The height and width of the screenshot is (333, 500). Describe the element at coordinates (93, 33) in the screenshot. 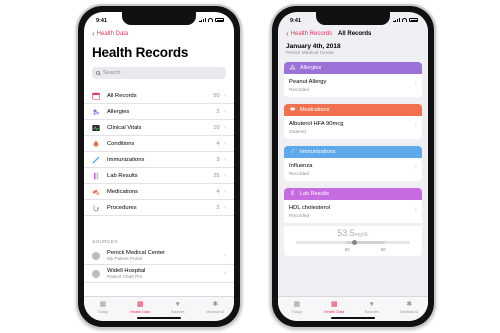

I see `chevron-left-icon: ‹` at that location.